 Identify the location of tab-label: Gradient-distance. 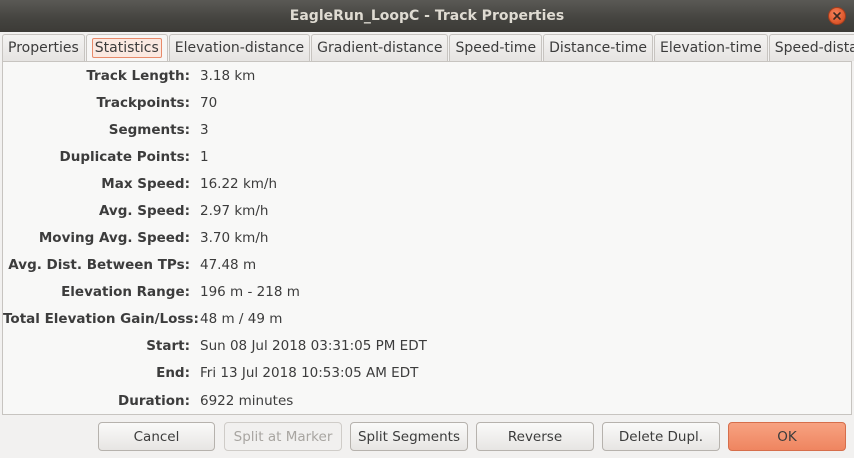
(380, 48).